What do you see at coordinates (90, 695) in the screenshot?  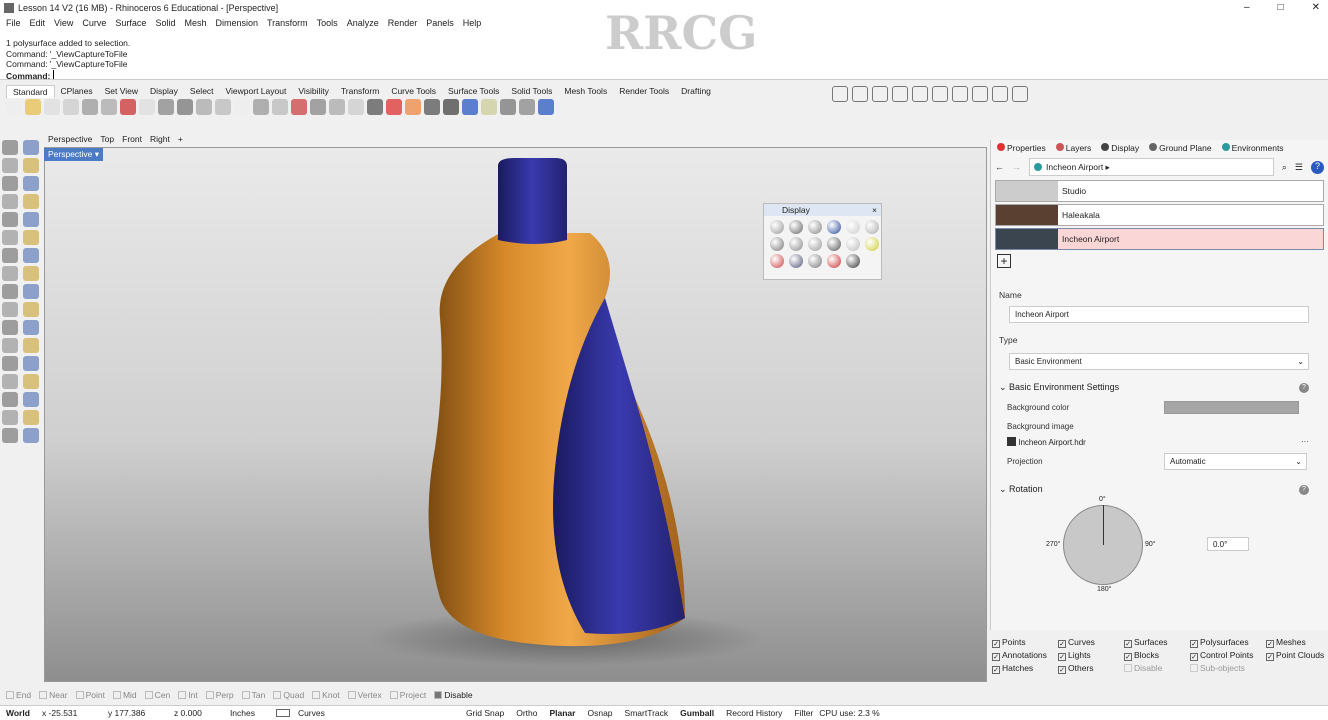 I see `osnap-point: Point` at bounding box center [90, 695].